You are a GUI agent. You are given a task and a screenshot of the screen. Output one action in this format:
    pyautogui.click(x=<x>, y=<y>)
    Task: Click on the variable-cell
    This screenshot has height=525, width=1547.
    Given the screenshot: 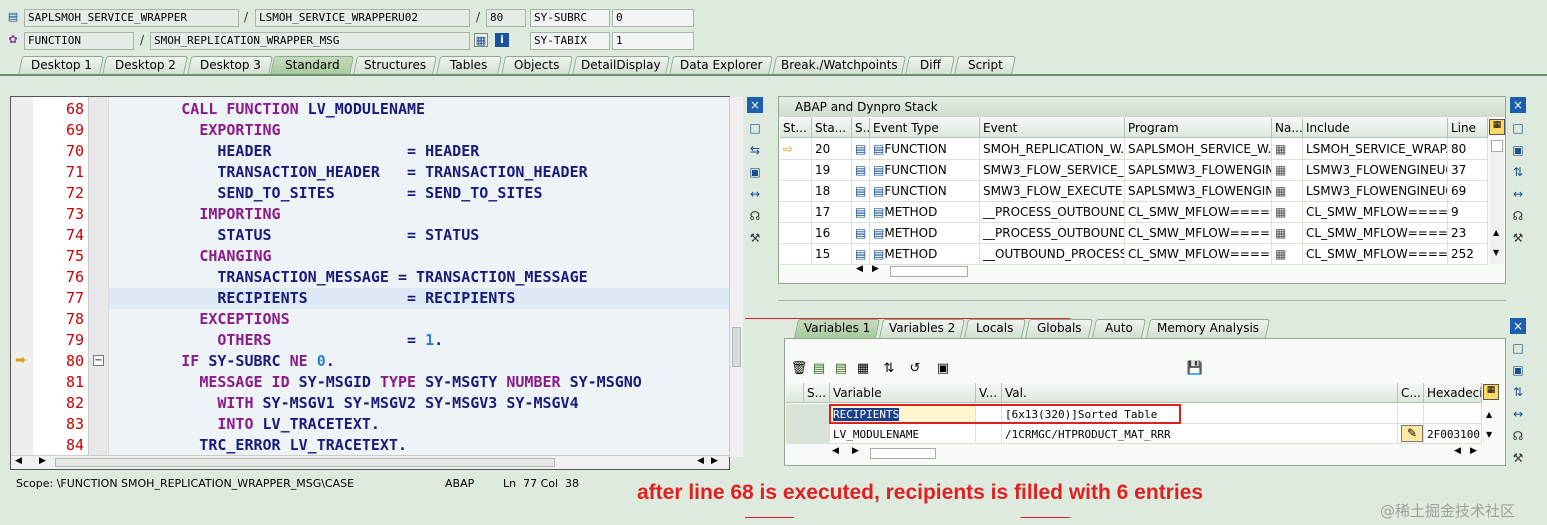 What is the action you would take?
    pyautogui.click(x=817, y=434)
    